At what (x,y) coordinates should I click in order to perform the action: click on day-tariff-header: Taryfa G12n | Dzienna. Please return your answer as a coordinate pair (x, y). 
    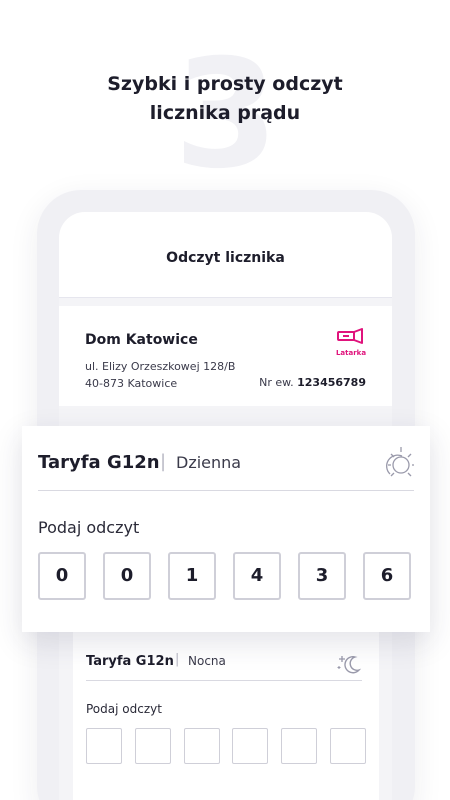
    Looking at the image, I should click on (226, 469).